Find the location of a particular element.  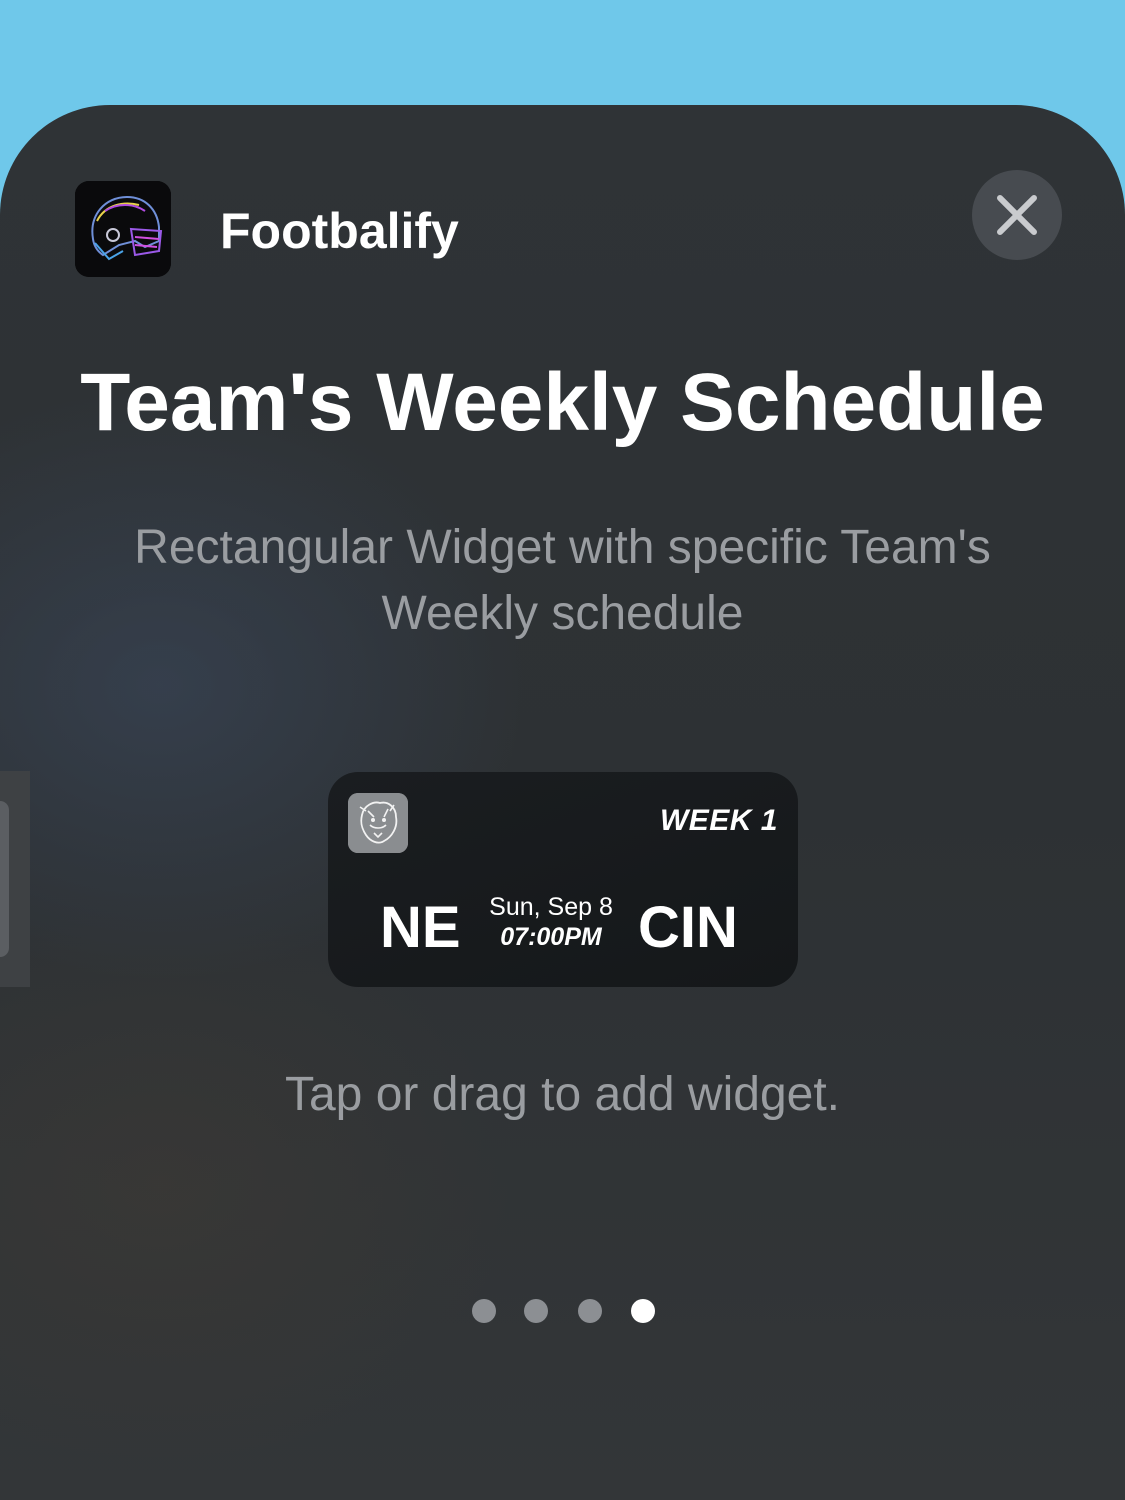

week-label: WEEK 1 is located at coordinates (718, 820).